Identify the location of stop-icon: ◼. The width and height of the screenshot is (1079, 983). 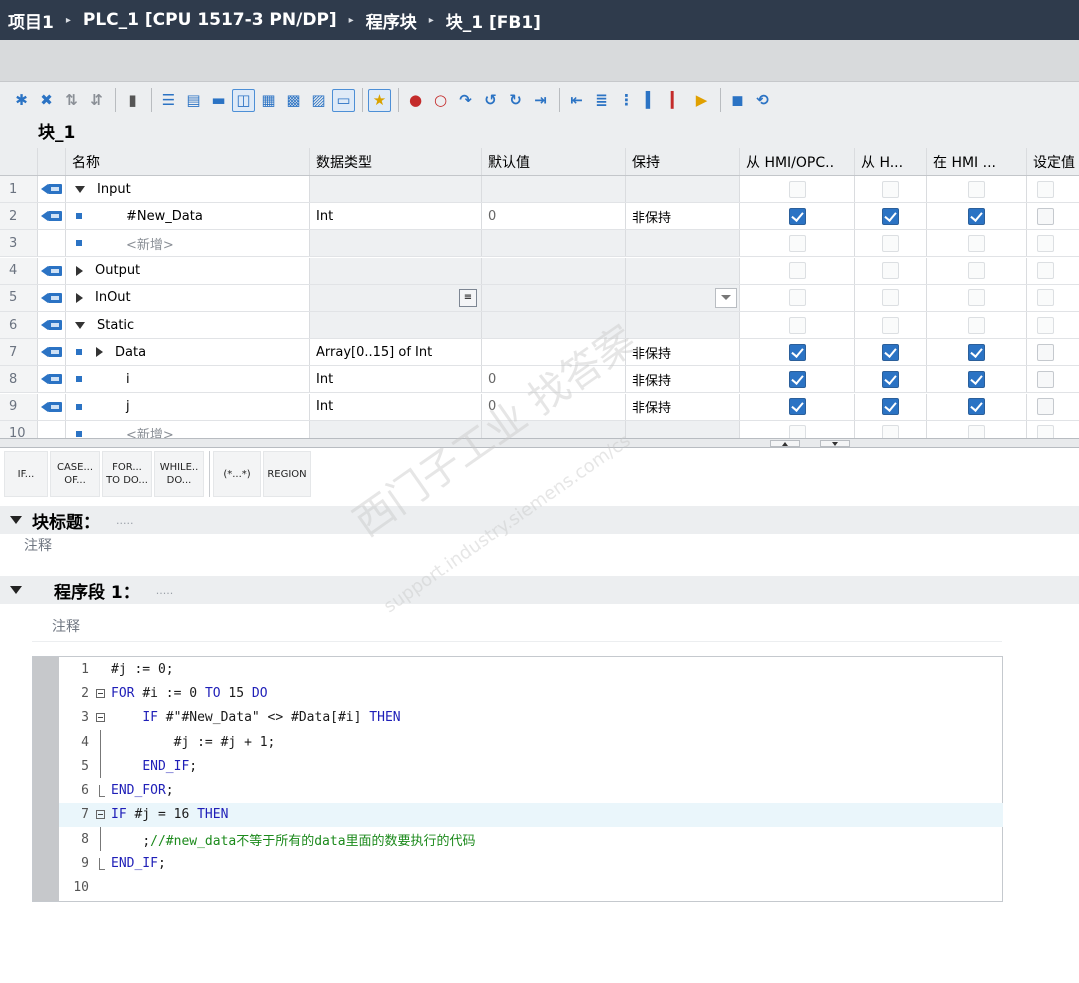
(737, 100).